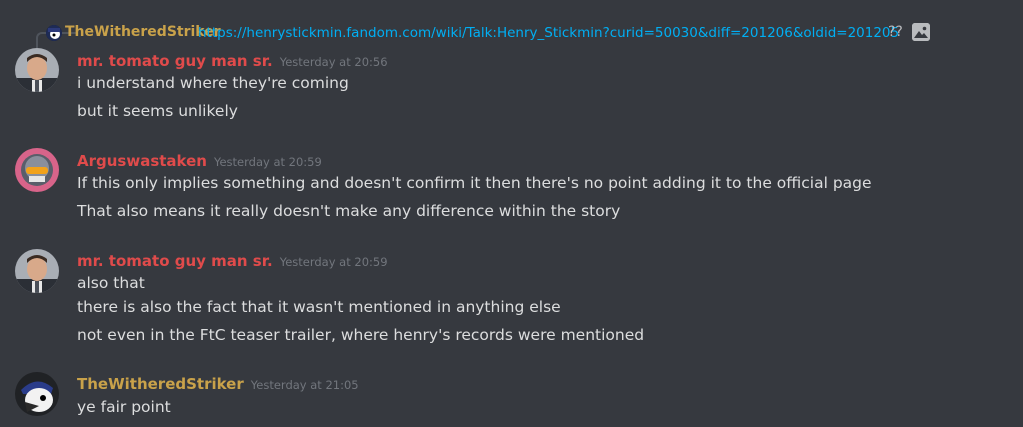 Image resolution: width=1023 pixels, height=427 pixels. Describe the element at coordinates (921, 32) in the screenshot. I see `image-icon` at that location.